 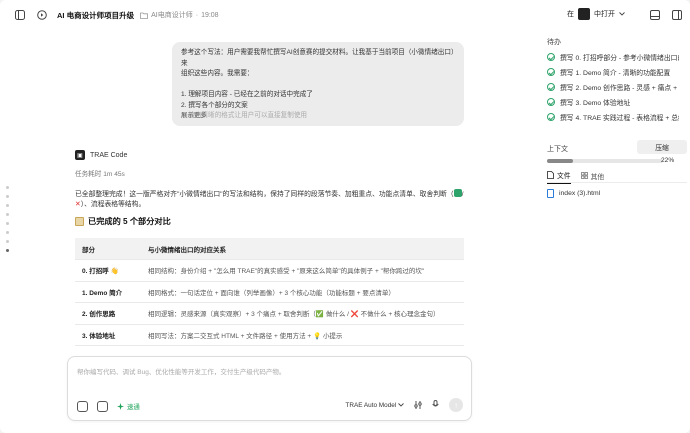 I want to click on agent-name: TRAE Code, so click(x=109, y=155).